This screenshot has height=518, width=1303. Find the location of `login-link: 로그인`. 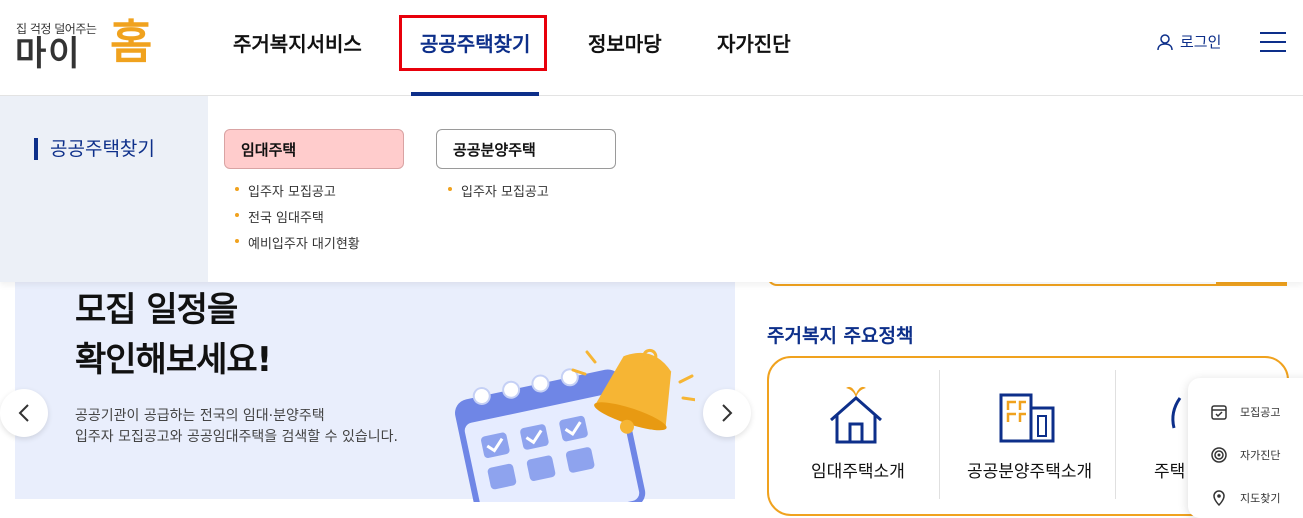

login-link: 로그인 is located at coordinates (1188, 41).